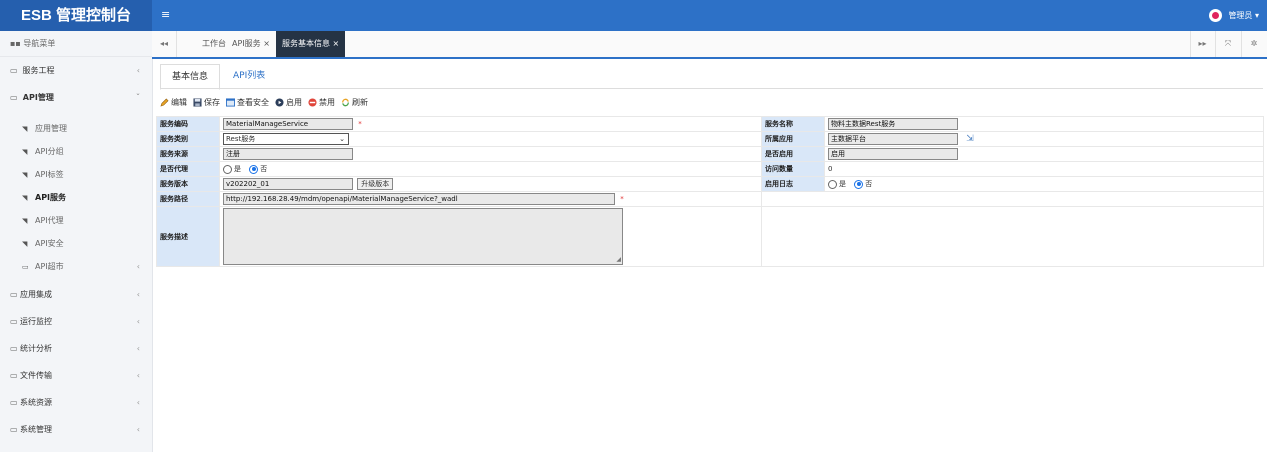 Image resolution: width=1267 pixels, height=452 pixels. What do you see at coordinates (76, 128) in the screenshot?
I see `sidebar-subitem-app-management: ◥ 应用管理` at bounding box center [76, 128].